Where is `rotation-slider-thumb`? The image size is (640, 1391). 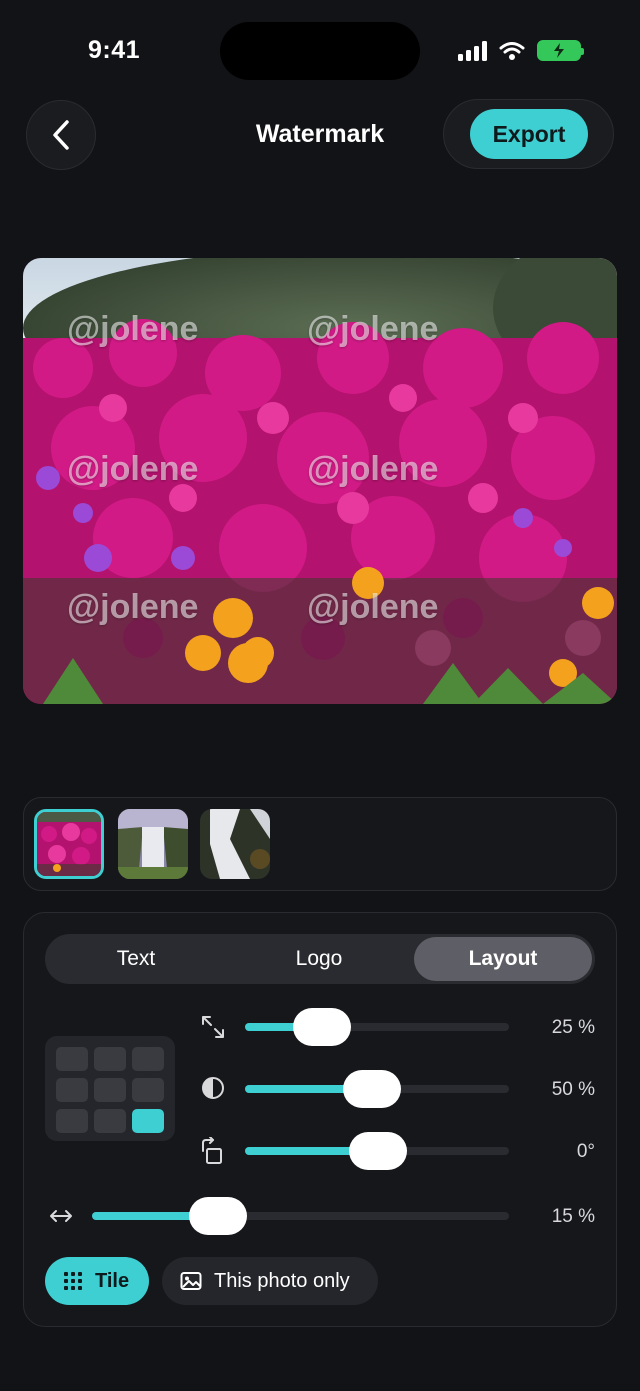
rotation-slider-thumb is located at coordinates (378, 1151).